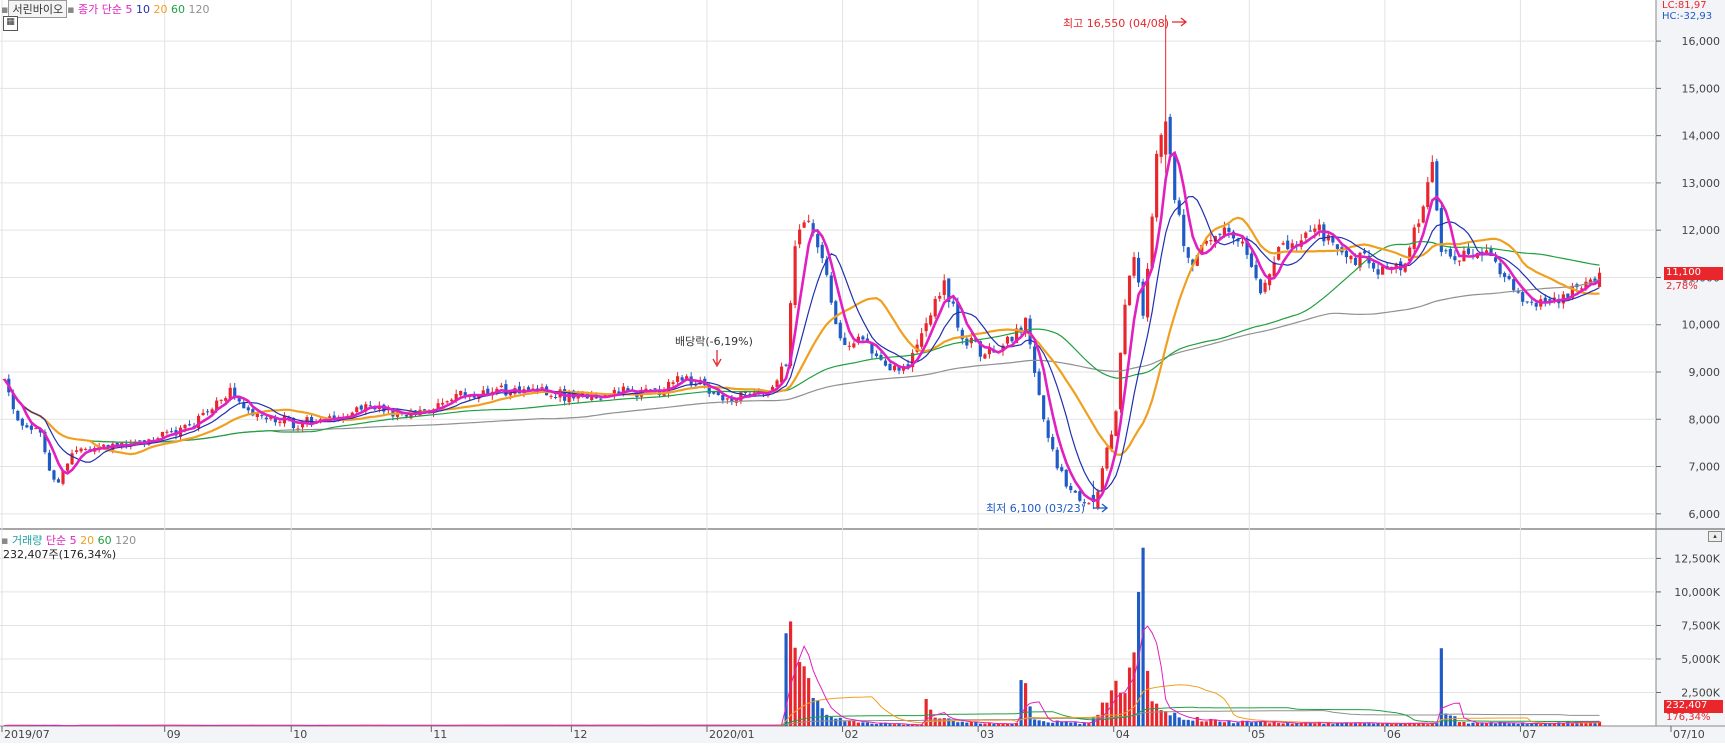 This screenshot has width=1725, height=746. I want to click on lc-indicator: LC:81,97, so click(1684, 5).